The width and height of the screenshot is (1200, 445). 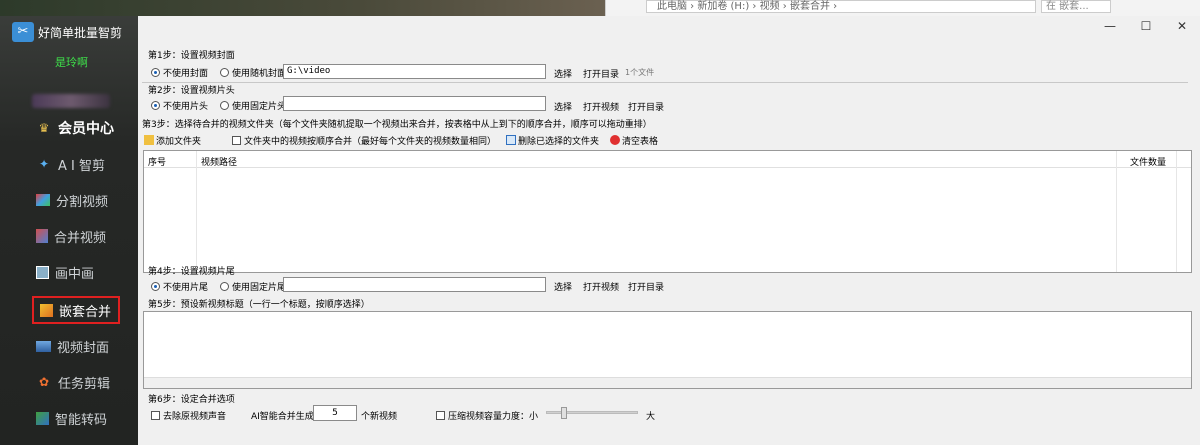 What do you see at coordinates (1182, 26) in the screenshot?
I see `close-button: ✕` at bounding box center [1182, 26].